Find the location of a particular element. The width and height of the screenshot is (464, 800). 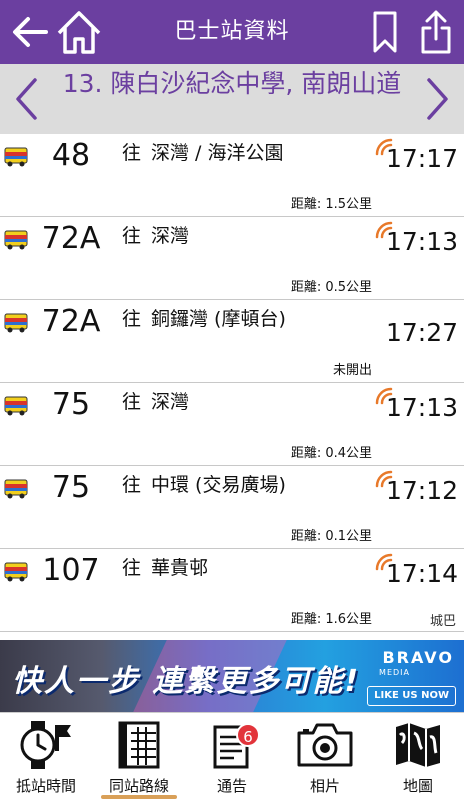

grid-table-icon is located at coordinates (139, 745).